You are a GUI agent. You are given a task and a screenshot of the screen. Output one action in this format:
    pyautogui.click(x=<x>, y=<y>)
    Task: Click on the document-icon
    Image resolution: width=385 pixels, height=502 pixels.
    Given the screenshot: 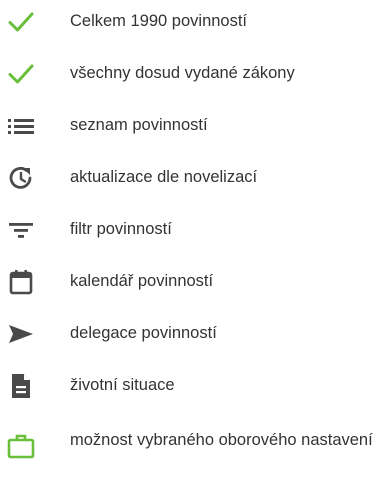 What is the action you would take?
    pyautogui.click(x=21, y=386)
    